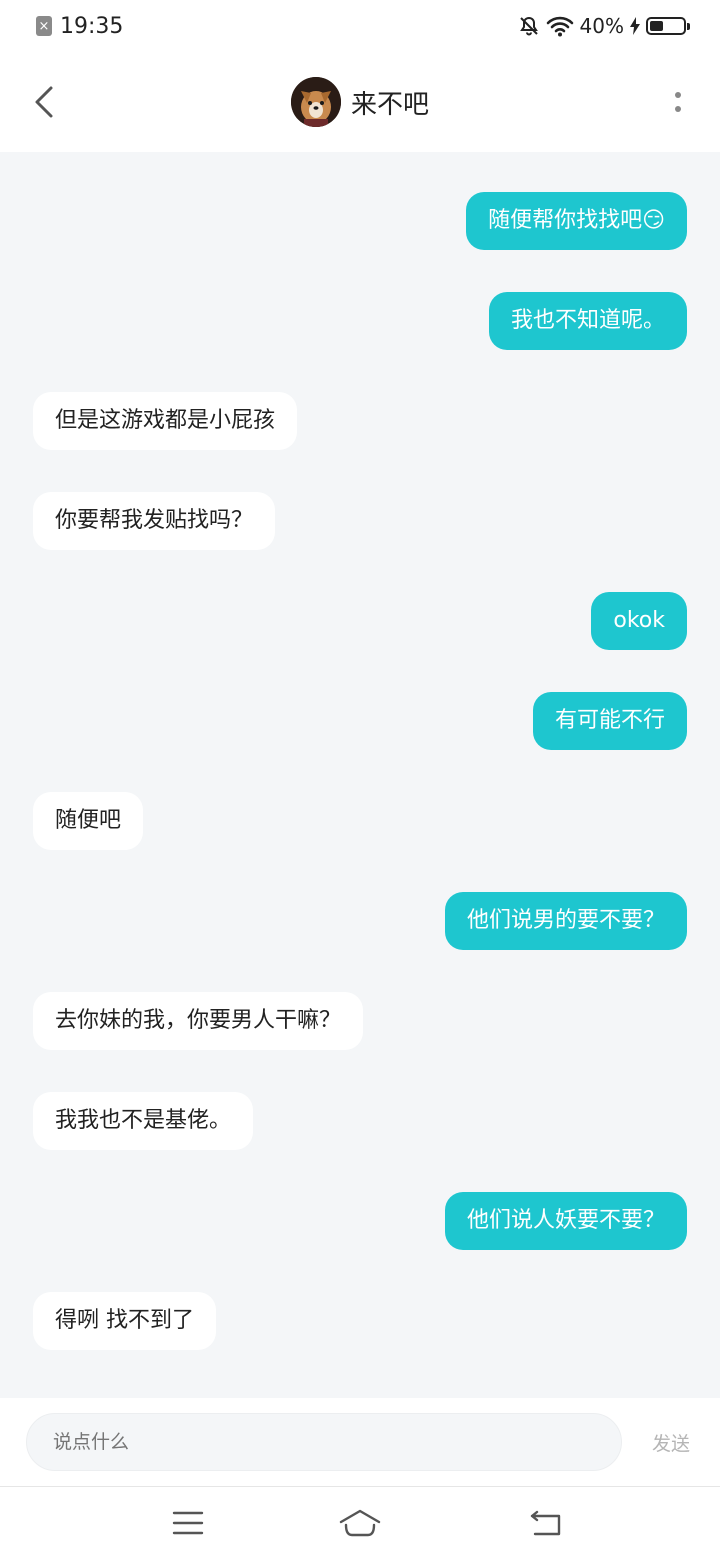 The image size is (720, 1560). What do you see at coordinates (88, 821) in the screenshot?
I see `message-bubble-received: 随便吧` at bounding box center [88, 821].